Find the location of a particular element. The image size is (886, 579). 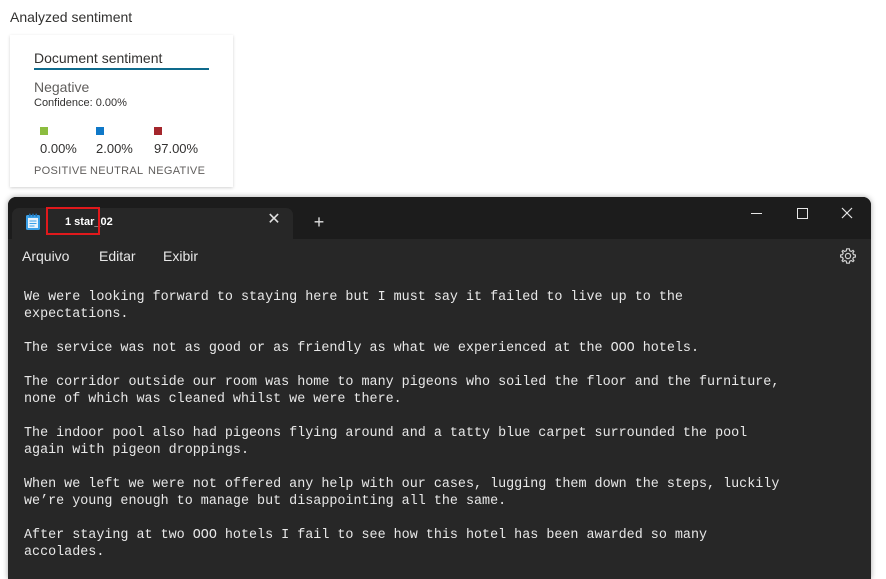

neutral-color-swatch is located at coordinates (100, 131).